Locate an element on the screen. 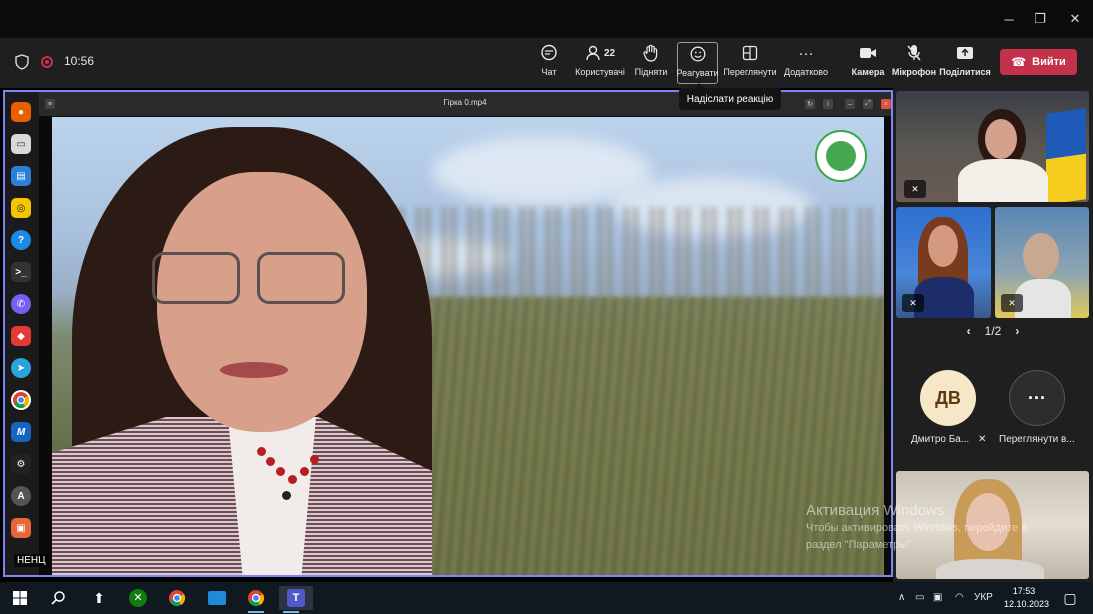 This screenshot has width=1093, height=614. telegram-icon: ➤ is located at coordinates (21, 368).